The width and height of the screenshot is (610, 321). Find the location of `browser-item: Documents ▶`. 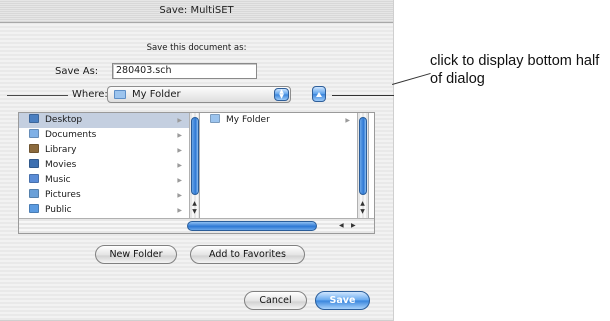

browser-item: Documents ▶ is located at coordinates (104, 135).